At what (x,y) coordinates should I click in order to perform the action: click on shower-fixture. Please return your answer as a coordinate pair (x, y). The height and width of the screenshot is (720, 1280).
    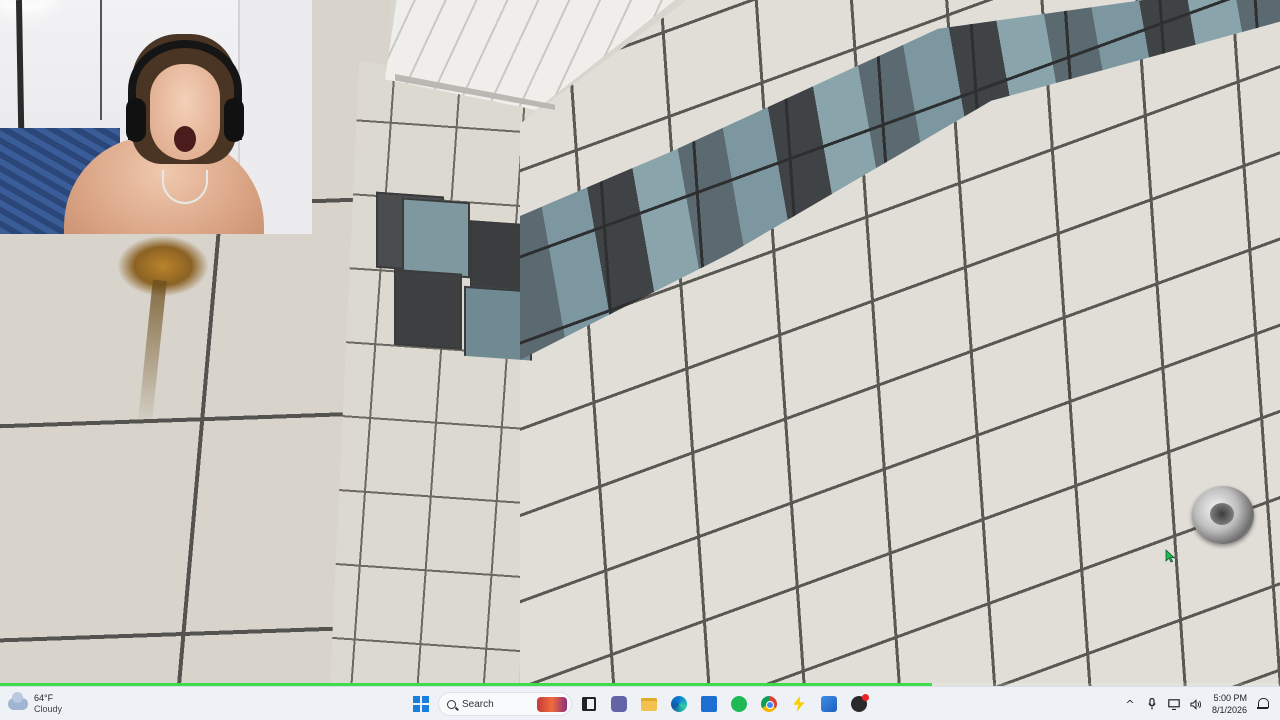
    Looking at the image, I should click on (1223, 515).